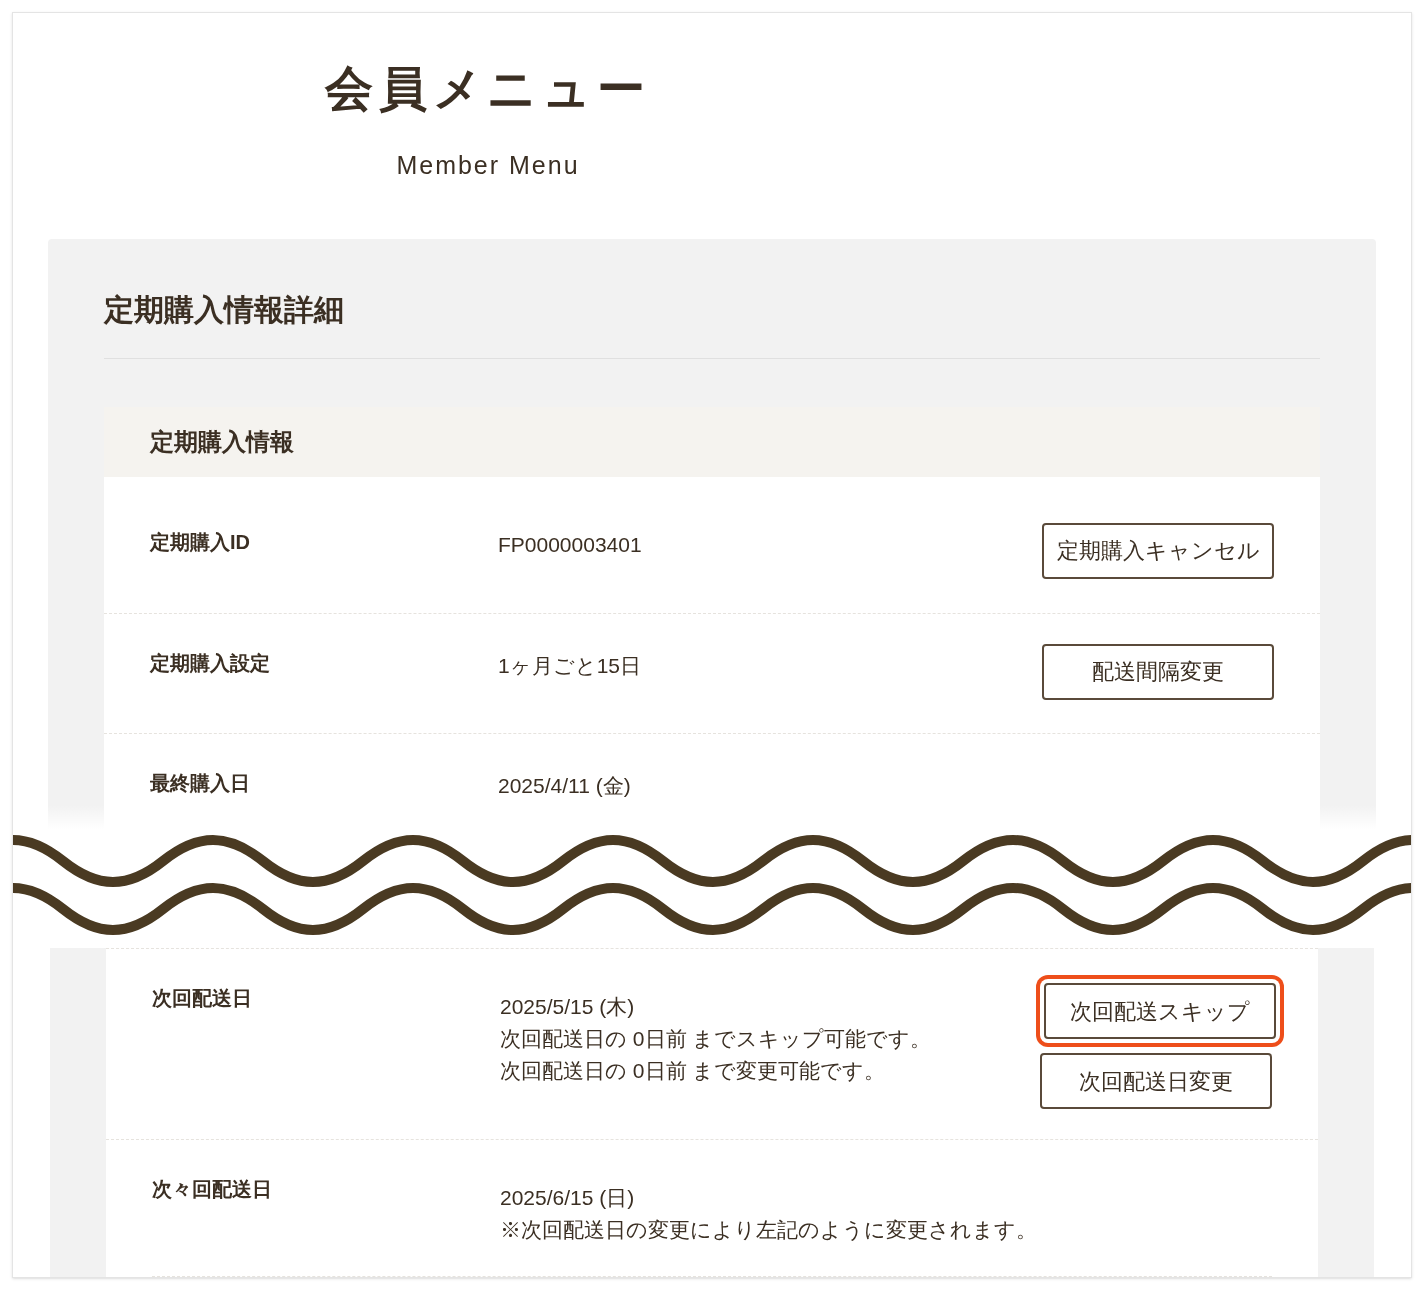  What do you see at coordinates (716, 1039) in the screenshot?
I see `row-value: 次回配送日の 0日前 までスキップ可能です。` at bounding box center [716, 1039].